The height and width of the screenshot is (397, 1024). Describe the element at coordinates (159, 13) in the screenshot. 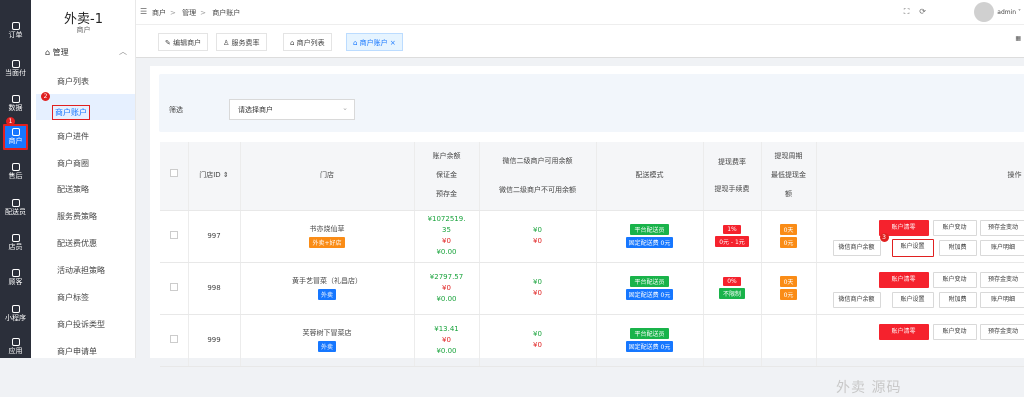

I see `breadcrumb-store: 商户` at that location.